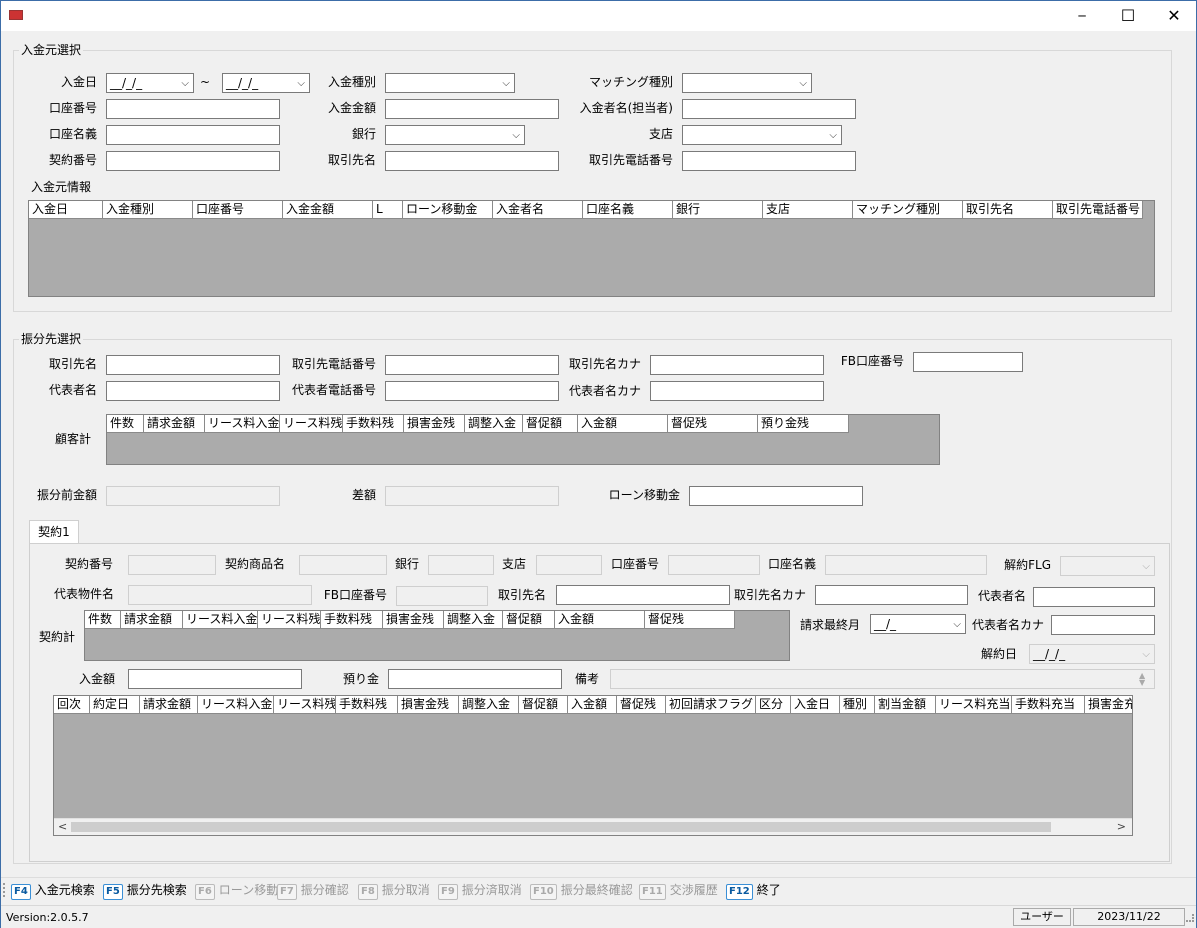 This screenshot has width=1197, height=928. I want to click on close-button: ✕, so click(1174, 16).